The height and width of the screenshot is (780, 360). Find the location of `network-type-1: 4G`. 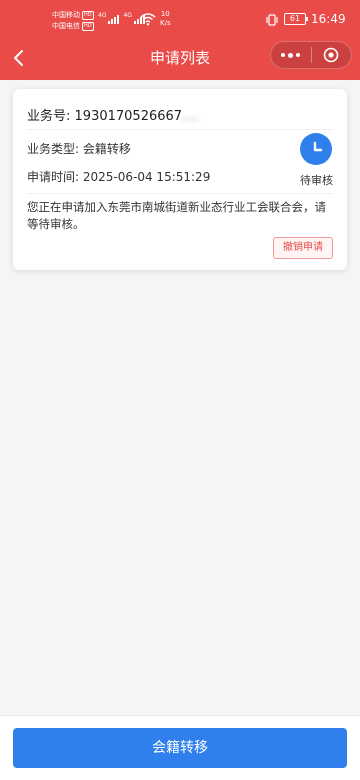

network-type-1: 4G is located at coordinates (102, 15).